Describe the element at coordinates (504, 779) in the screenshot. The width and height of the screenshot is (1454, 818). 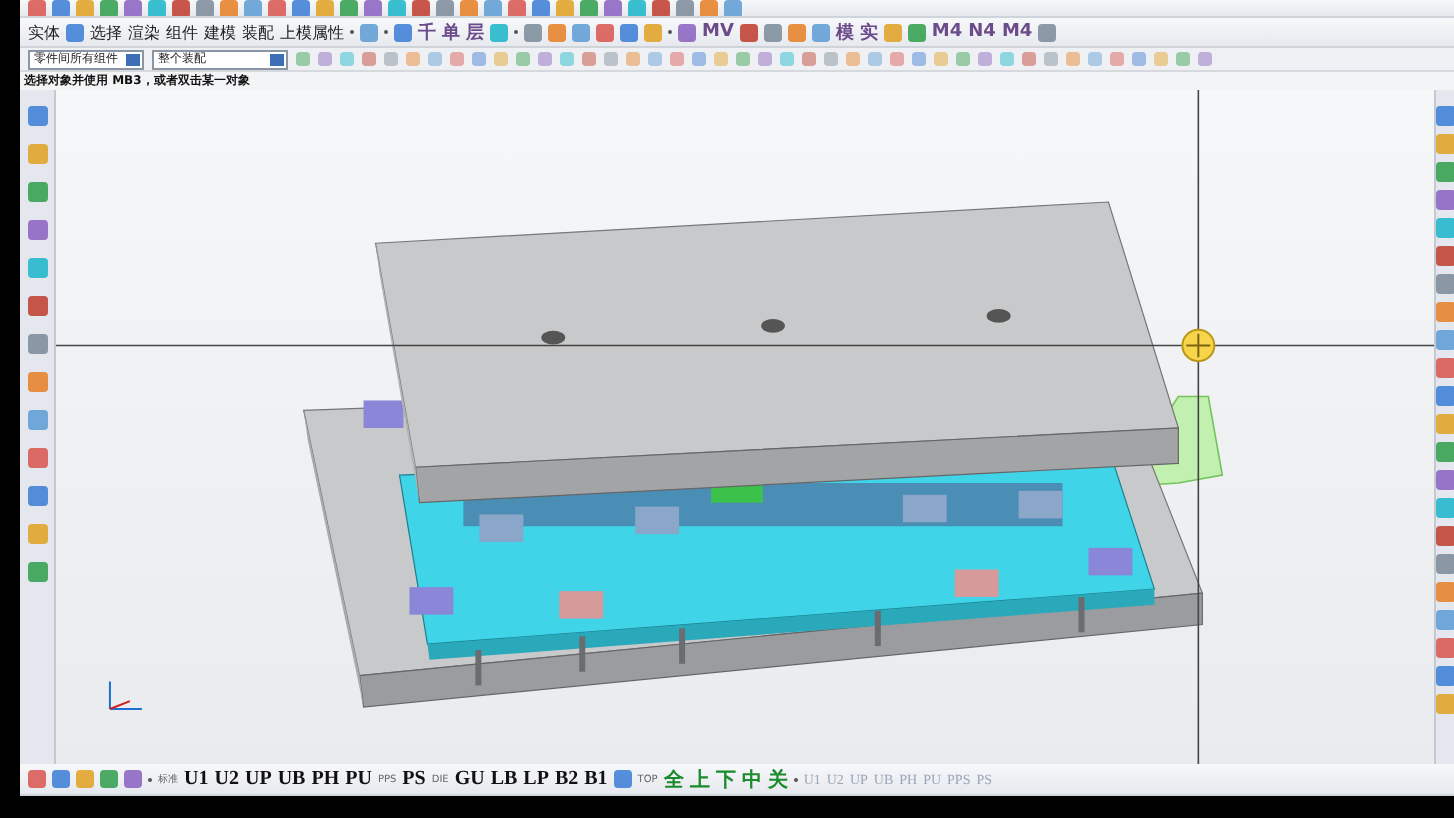
I see `toolbar-button: LB` at that location.